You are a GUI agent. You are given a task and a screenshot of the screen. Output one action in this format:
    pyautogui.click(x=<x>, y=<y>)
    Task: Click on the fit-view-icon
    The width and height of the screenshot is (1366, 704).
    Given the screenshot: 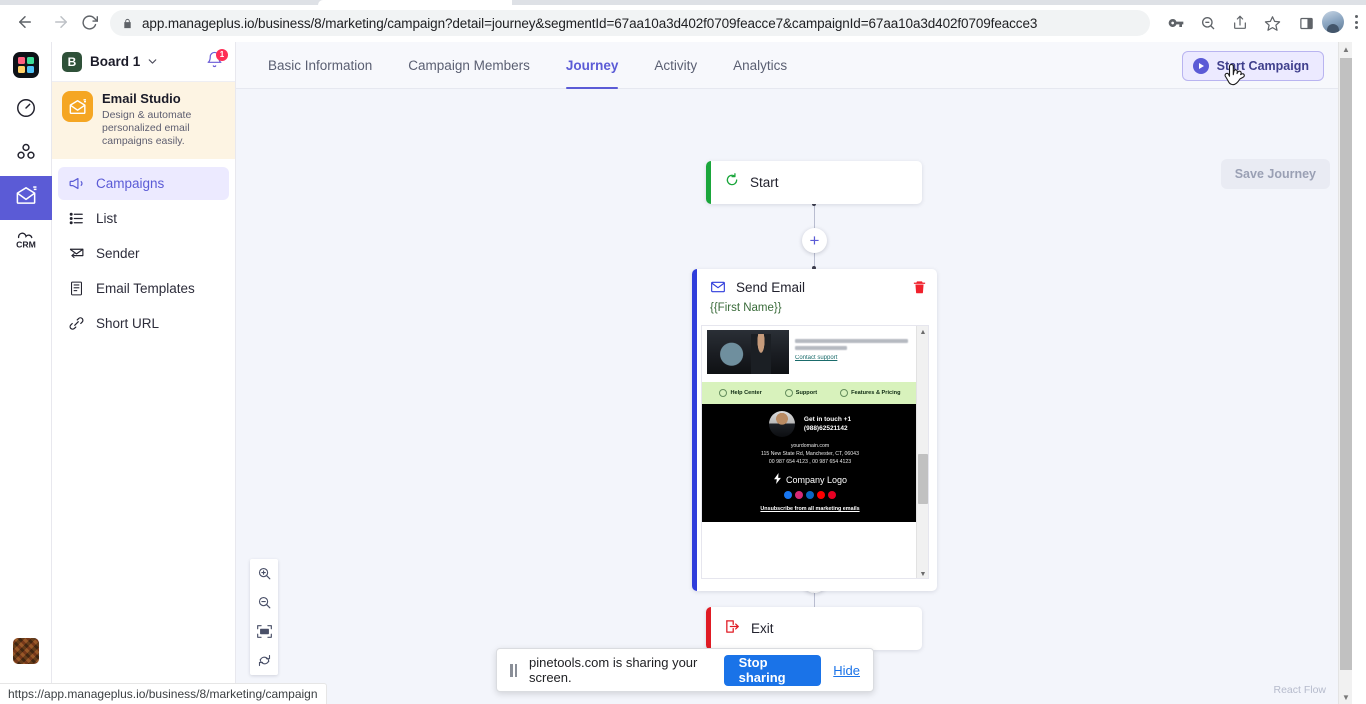 What is the action you would take?
    pyautogui.click(x=264, y=631)
    